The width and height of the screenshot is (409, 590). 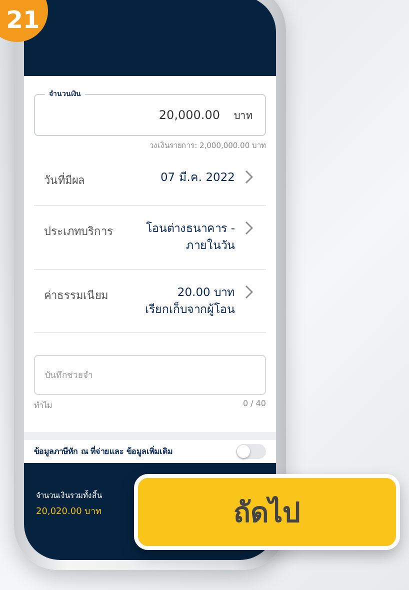 I want to click on currency-unit: บาท, so click(x=243, y=116).